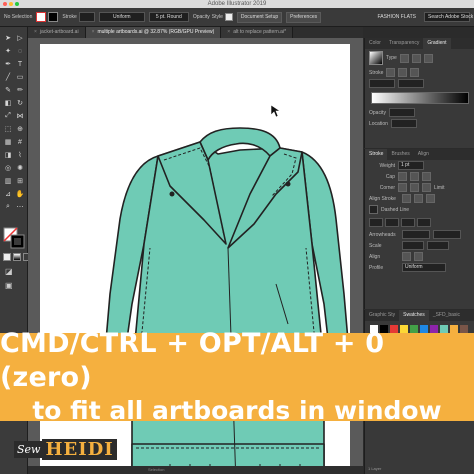 This screenshot has height=474, width=474. I want to click on weight-field: 1 pt, so click(411, 165).